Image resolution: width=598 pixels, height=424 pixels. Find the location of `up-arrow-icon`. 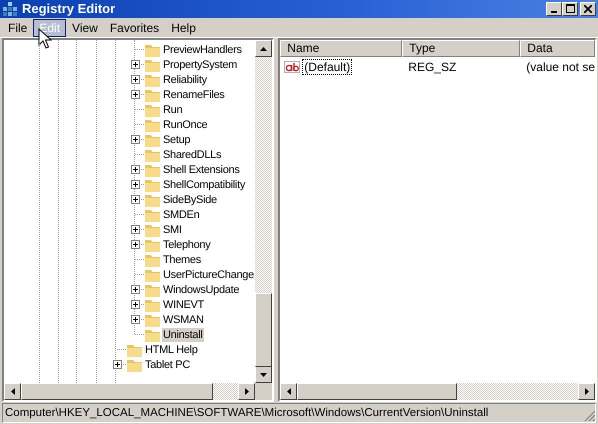

up-arrow-icon is located at coordinates (264, 48).